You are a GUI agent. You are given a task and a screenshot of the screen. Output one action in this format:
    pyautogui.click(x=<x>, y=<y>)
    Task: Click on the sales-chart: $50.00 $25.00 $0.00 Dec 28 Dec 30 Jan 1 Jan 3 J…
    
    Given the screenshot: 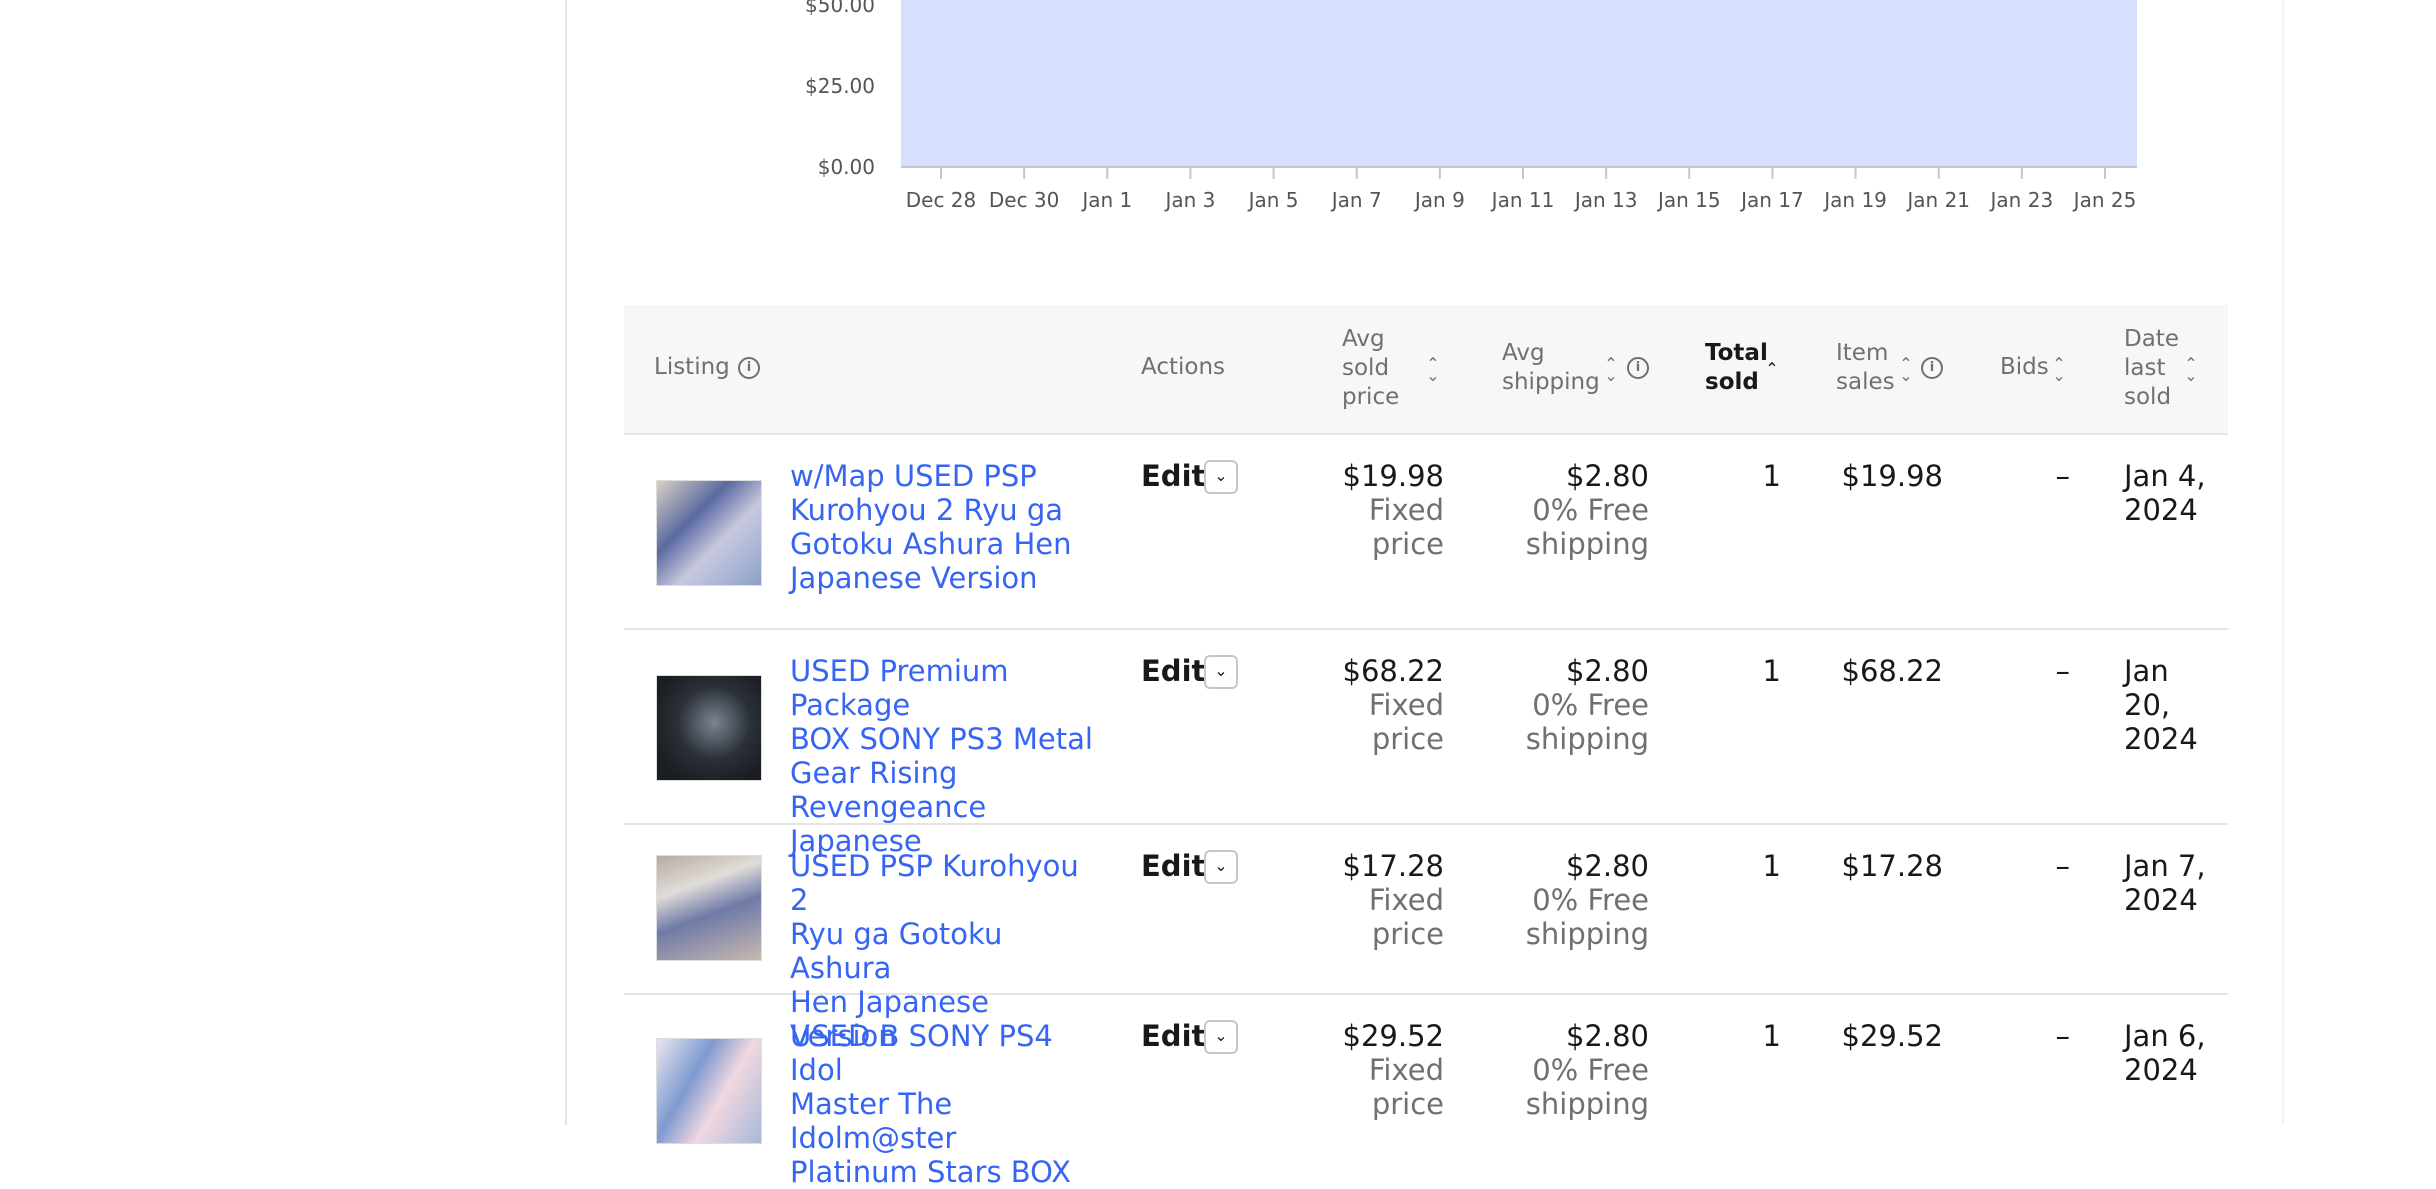 What is the action you would take?
    pyautogui.click(x=1471, y=106)
    